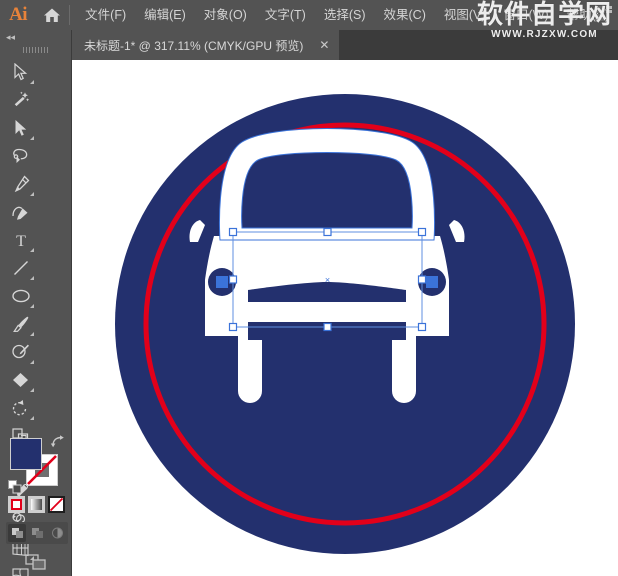 This screenshot has height=576, width=618. I want to click on ellipse-tool, so click(20, 296).